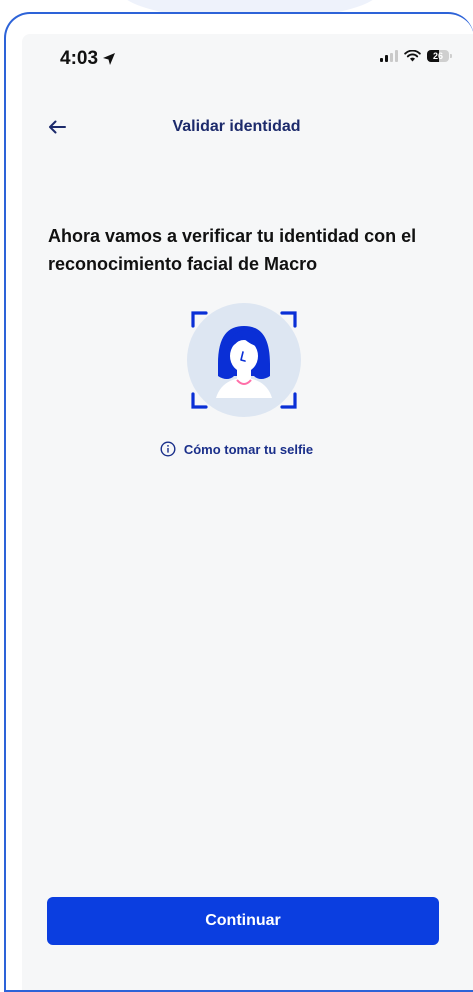 This screenshot has width=473, height=992. I want to click on info-icon, so click(168, 449).